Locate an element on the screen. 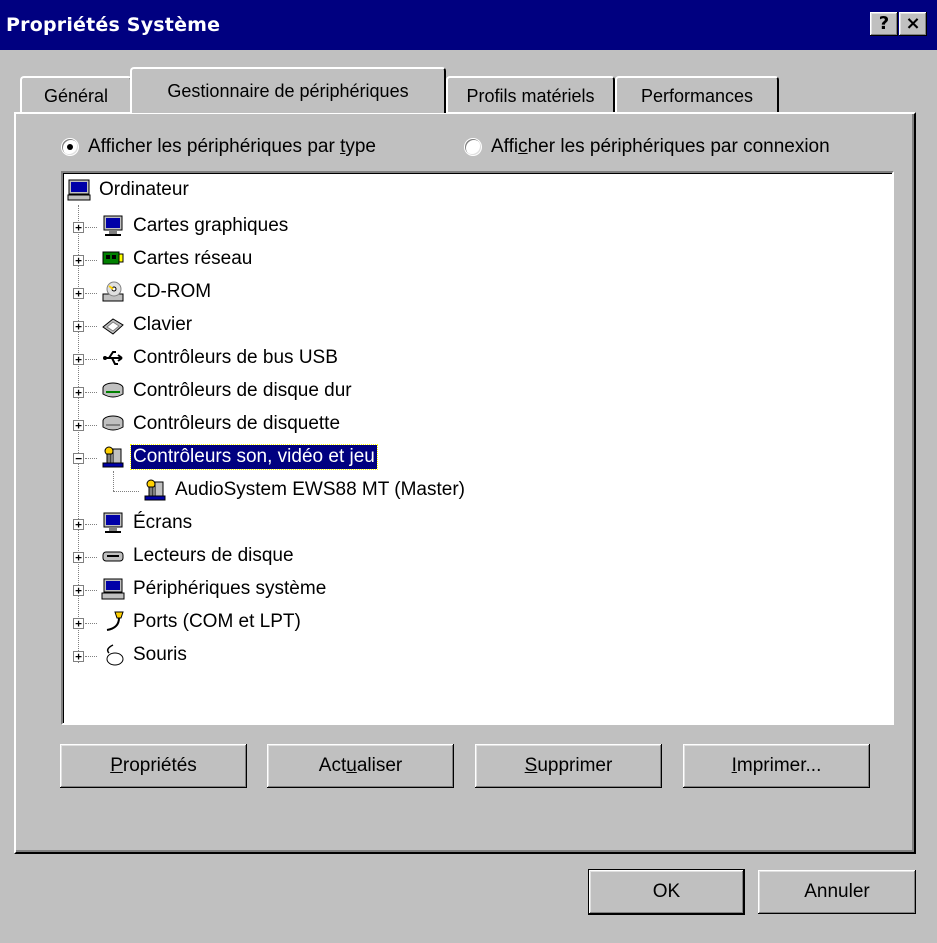 Image resolution: width=937 pixels, height=943 pixels. tree-item-label: Contrôleurs de bus USB is located at coordinates (235, 358).